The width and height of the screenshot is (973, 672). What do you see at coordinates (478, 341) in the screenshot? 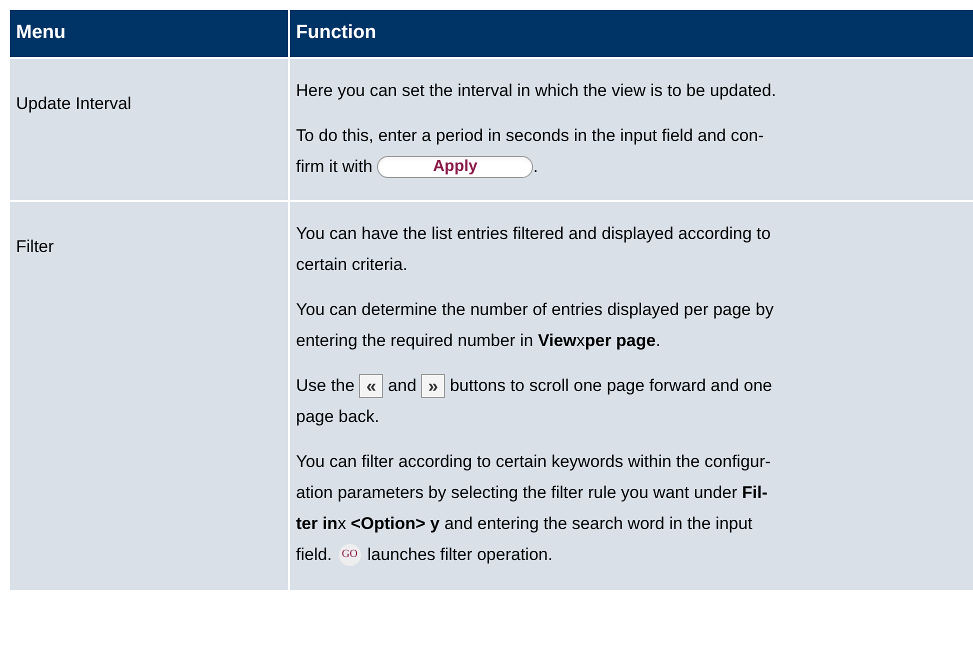
I see `paragraph-text: entering the required number in Viewxper page.` at bounding box center [478, 341].